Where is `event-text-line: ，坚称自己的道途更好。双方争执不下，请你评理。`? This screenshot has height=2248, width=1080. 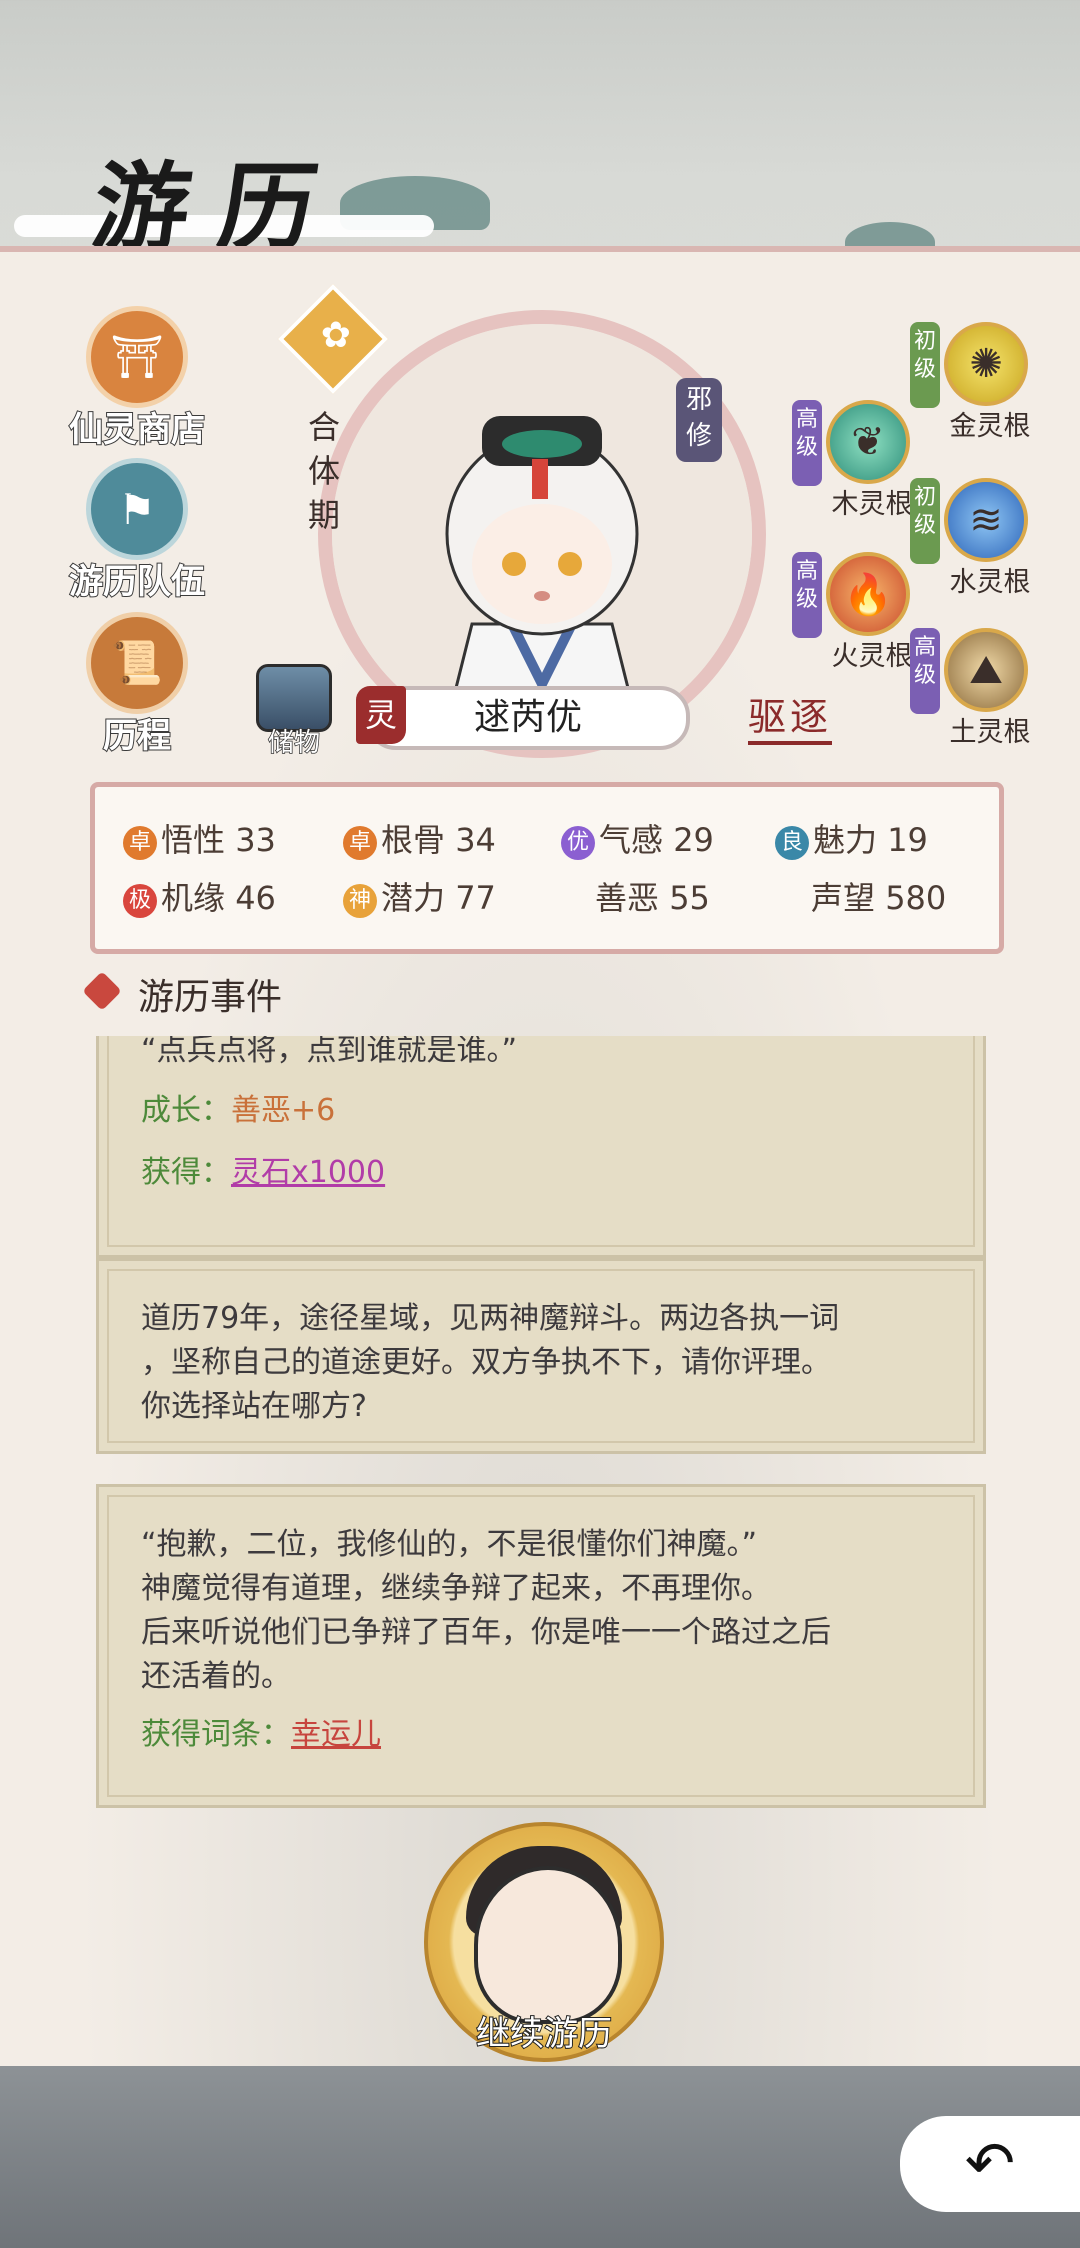
event-text-line: ，坚称自己的道途更好。双方争执不下，请你评理。 is located at coordinates (486, 1362).